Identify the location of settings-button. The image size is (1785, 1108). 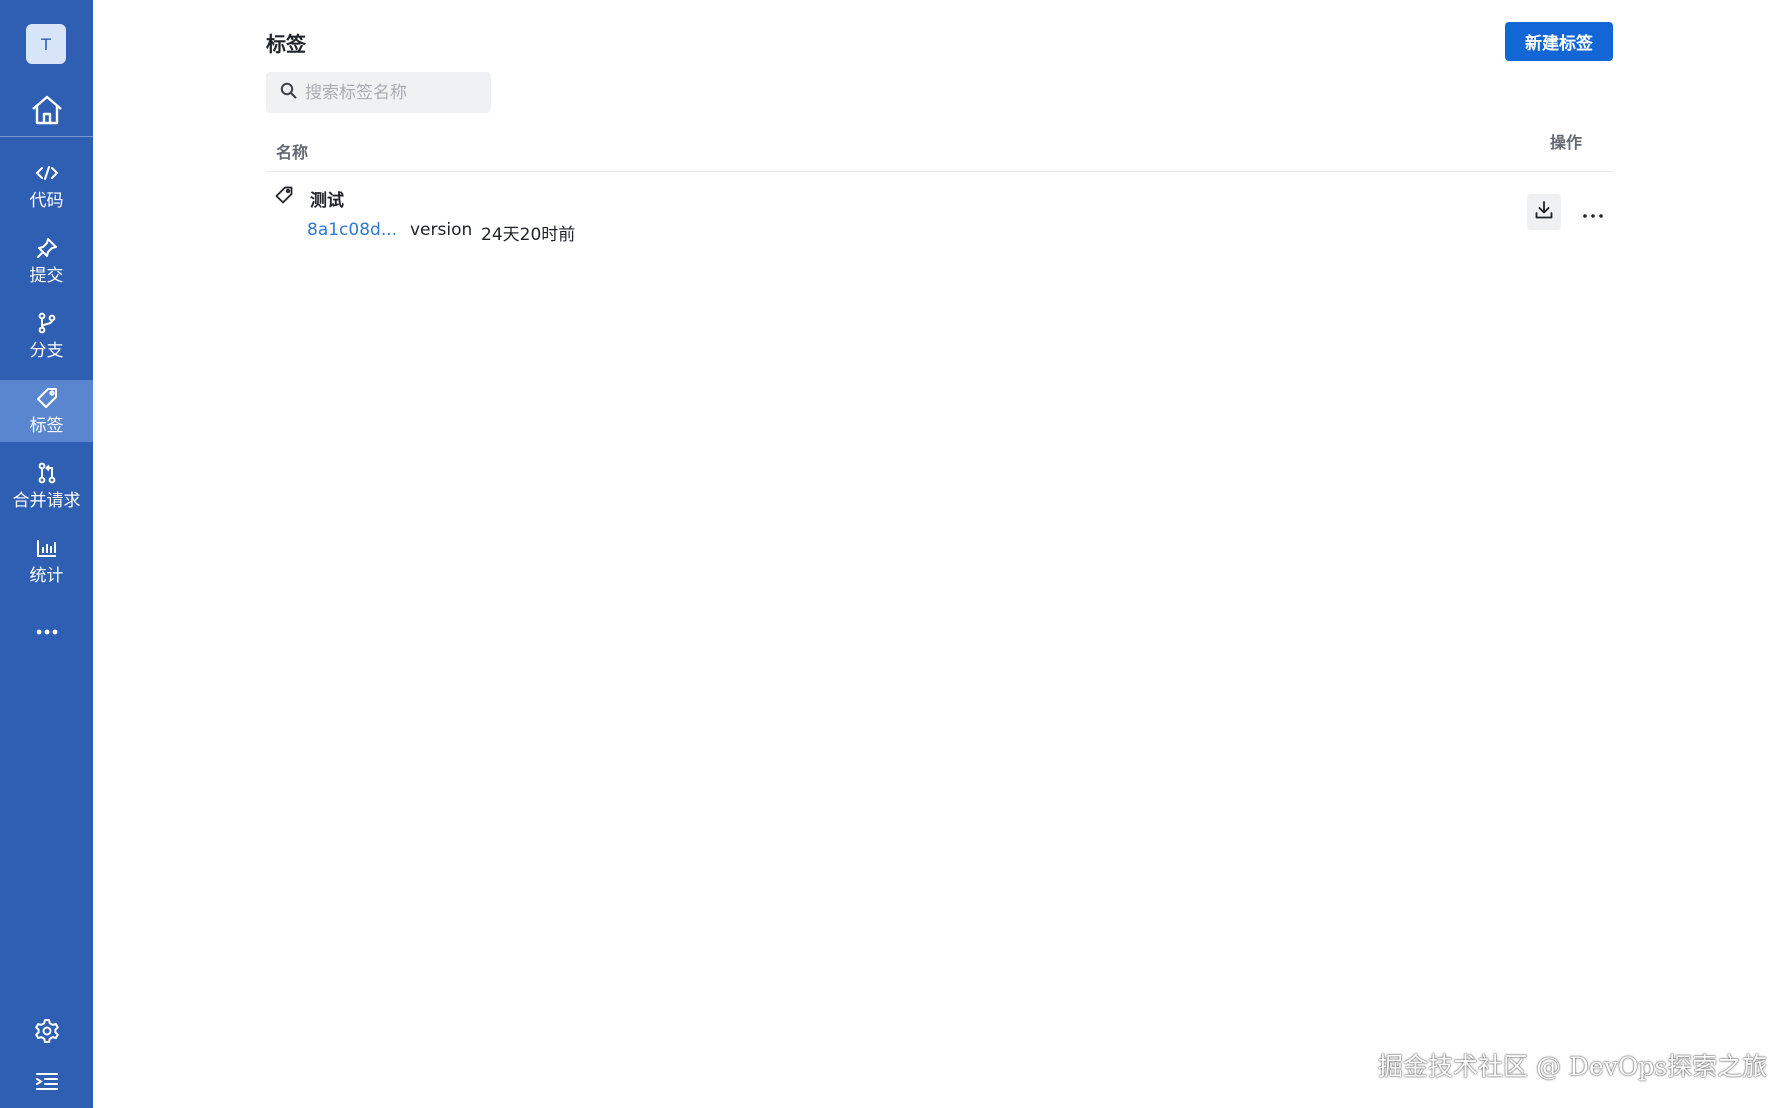
(46, 1033).